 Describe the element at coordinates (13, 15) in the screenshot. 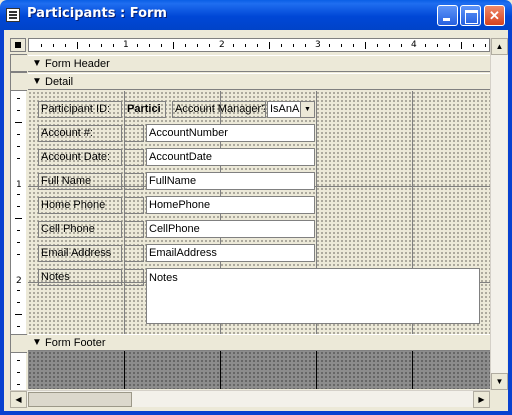

I see `form-icon` at that location.